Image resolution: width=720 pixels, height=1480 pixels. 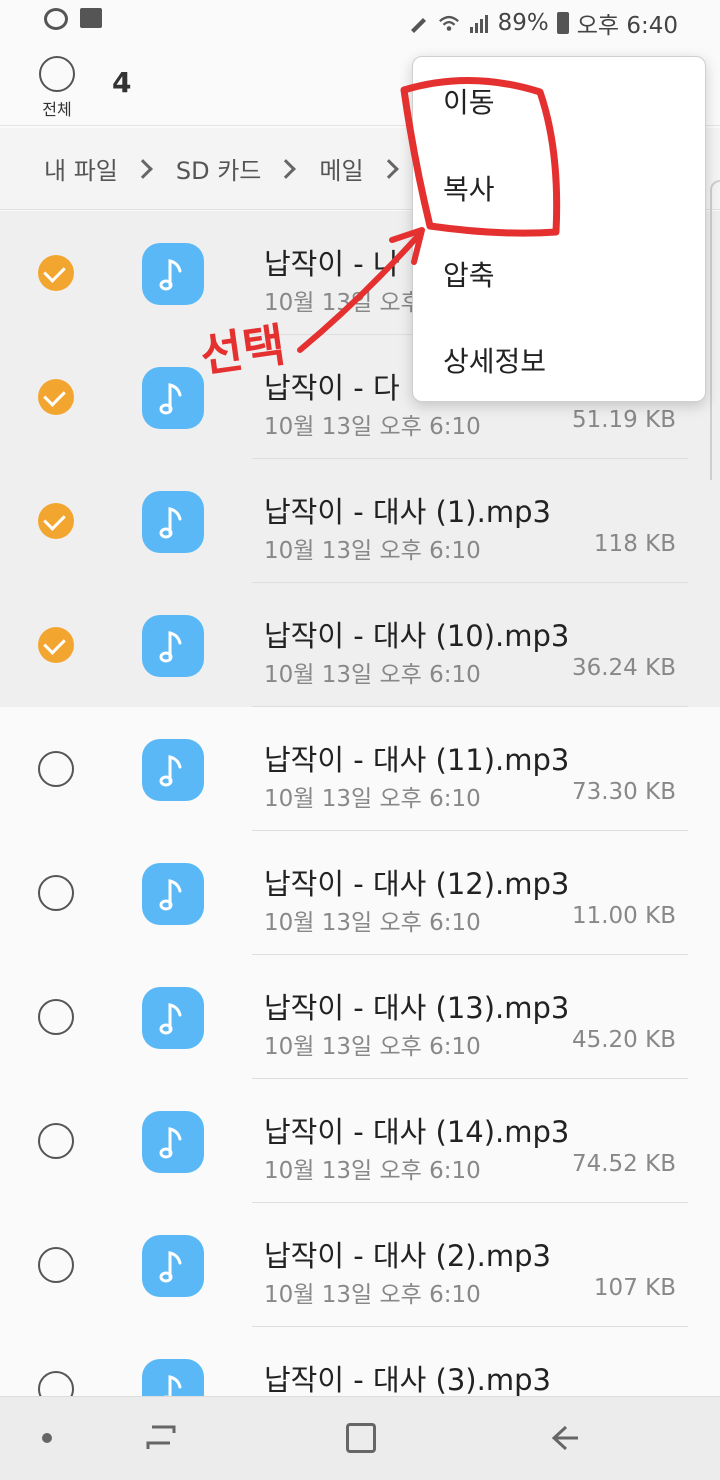 What do you see at coordinates (161, 1438) in the screenshot?
I see `recent-apps-icon` at bounding box center [161, 1438].